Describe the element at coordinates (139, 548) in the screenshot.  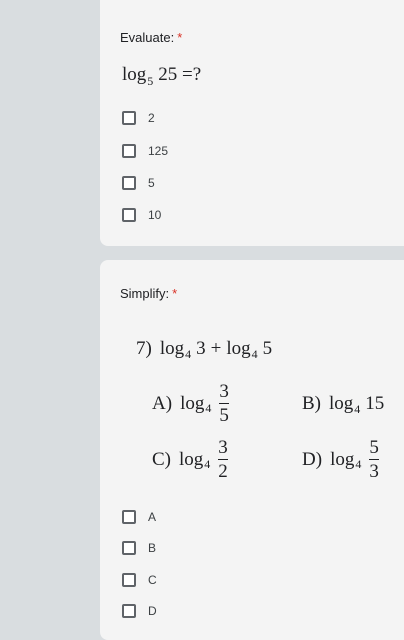
I see `option-b: B` at that location.